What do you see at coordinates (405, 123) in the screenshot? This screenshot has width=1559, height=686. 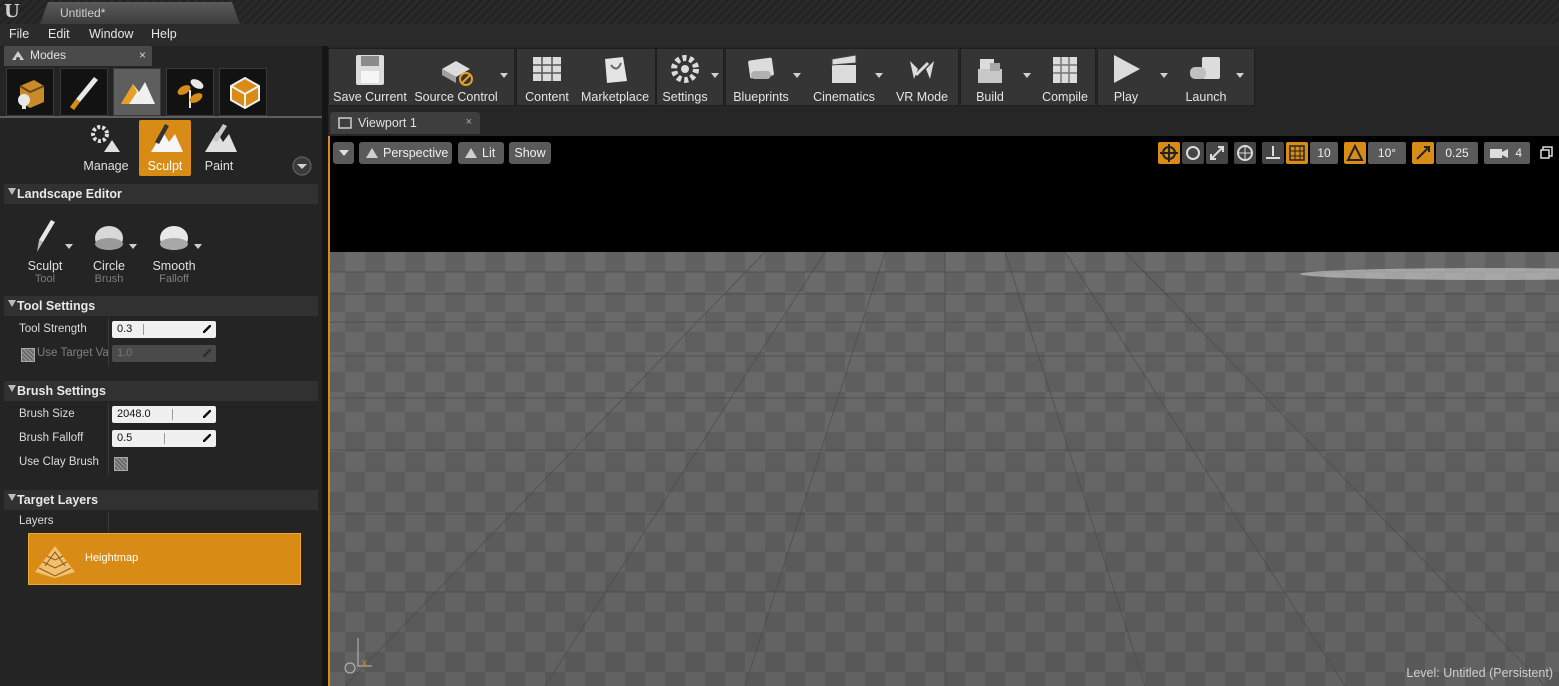 I see `viewport-tab: Viewport 1 ×` at bounding box center [405, 123].